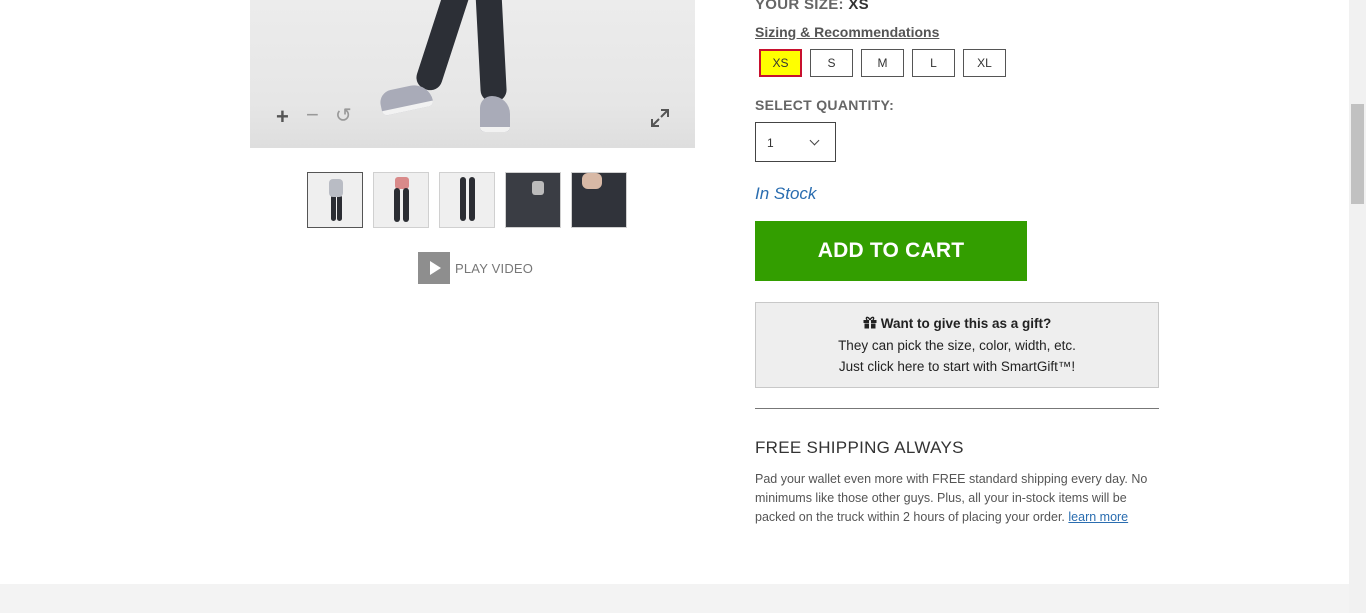 The image size is (1366, 613). Describe the element at coordinates (443, 47) in the screenshot. I see `model-leg-left` at that location.